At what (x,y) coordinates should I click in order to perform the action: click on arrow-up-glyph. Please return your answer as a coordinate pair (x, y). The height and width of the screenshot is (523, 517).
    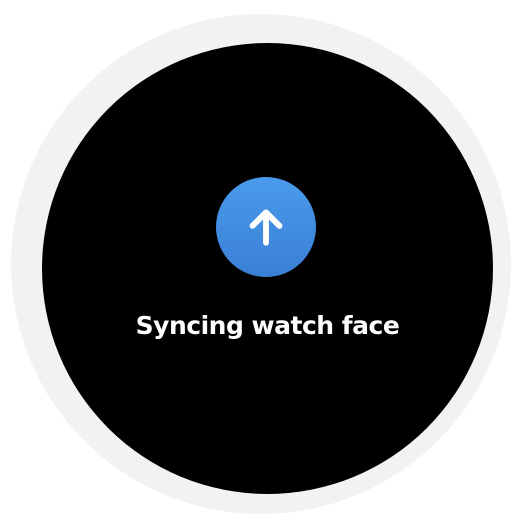
    Looking at the image, I should click on (266, 227).